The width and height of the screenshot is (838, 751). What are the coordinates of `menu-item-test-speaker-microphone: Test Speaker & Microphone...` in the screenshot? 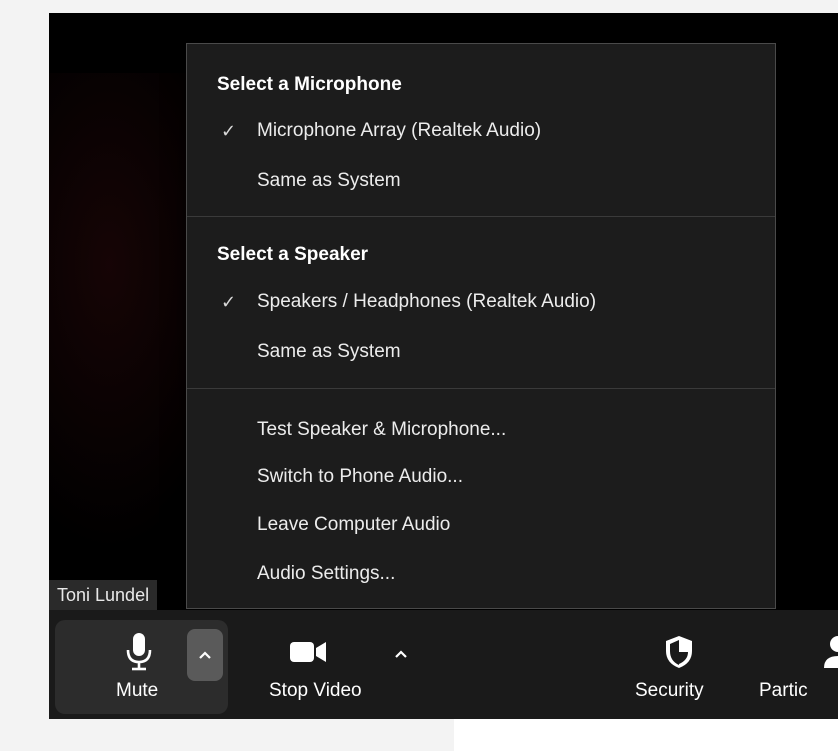 It's located at (481, 430).